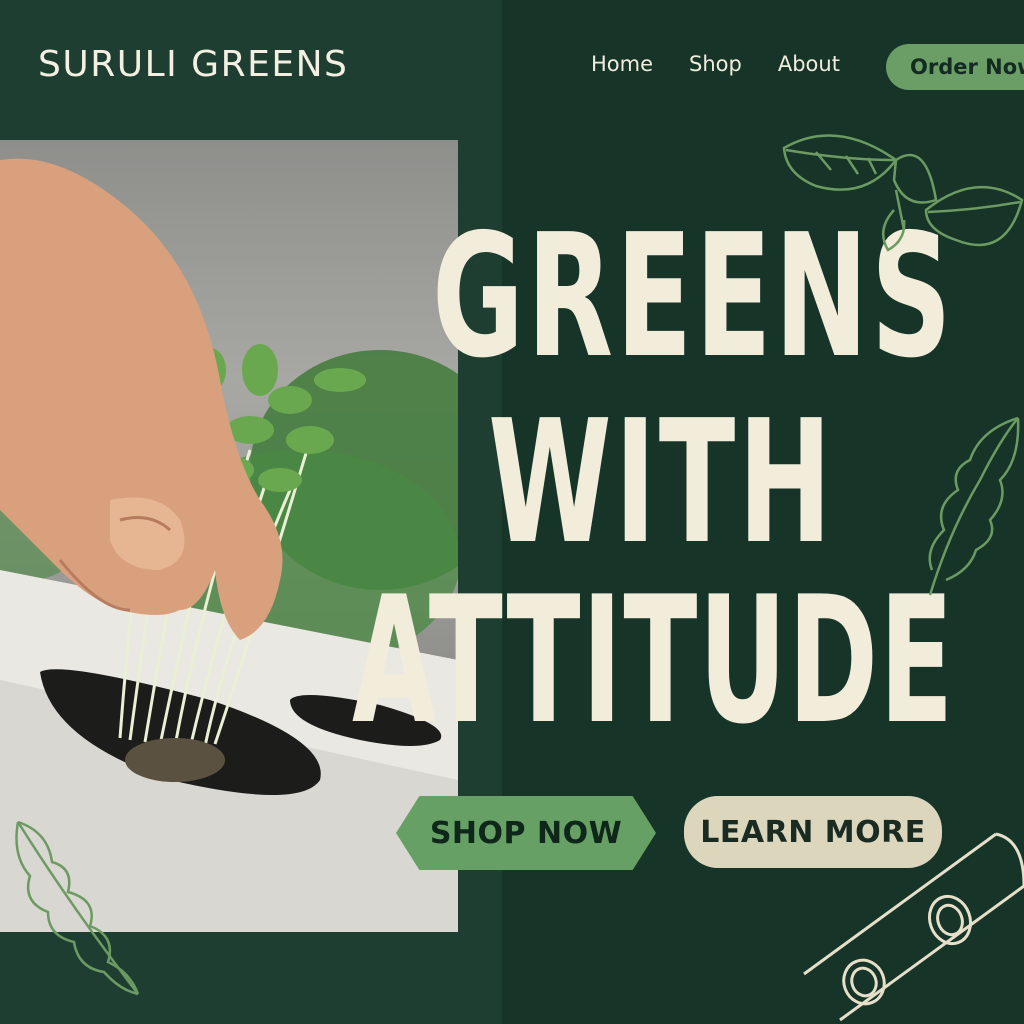 This screenshot has height=1024, width=1024. Describe the element at coordinates (913, 927) in the screenshot. I see `hydroponic-tube-icon` at that location.